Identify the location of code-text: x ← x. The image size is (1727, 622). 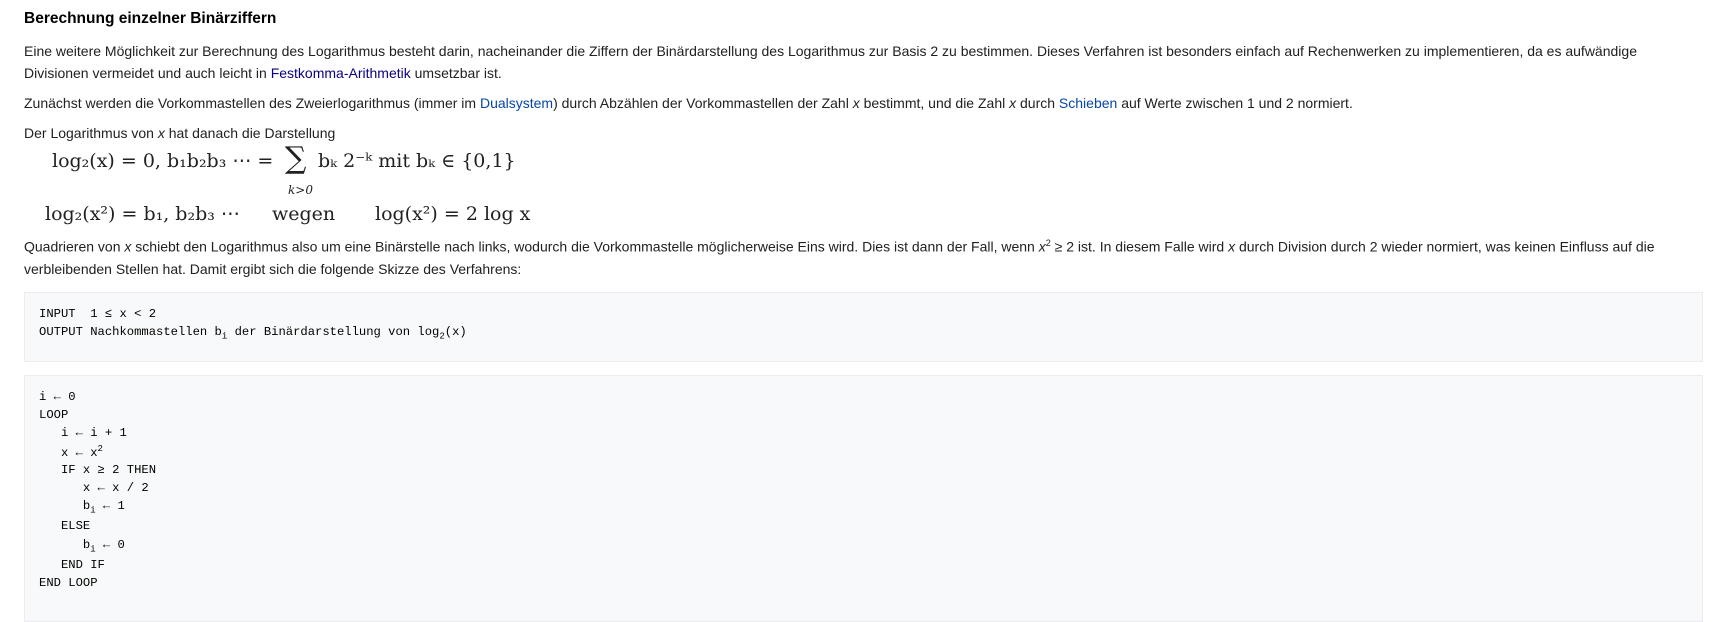
(68, 453).